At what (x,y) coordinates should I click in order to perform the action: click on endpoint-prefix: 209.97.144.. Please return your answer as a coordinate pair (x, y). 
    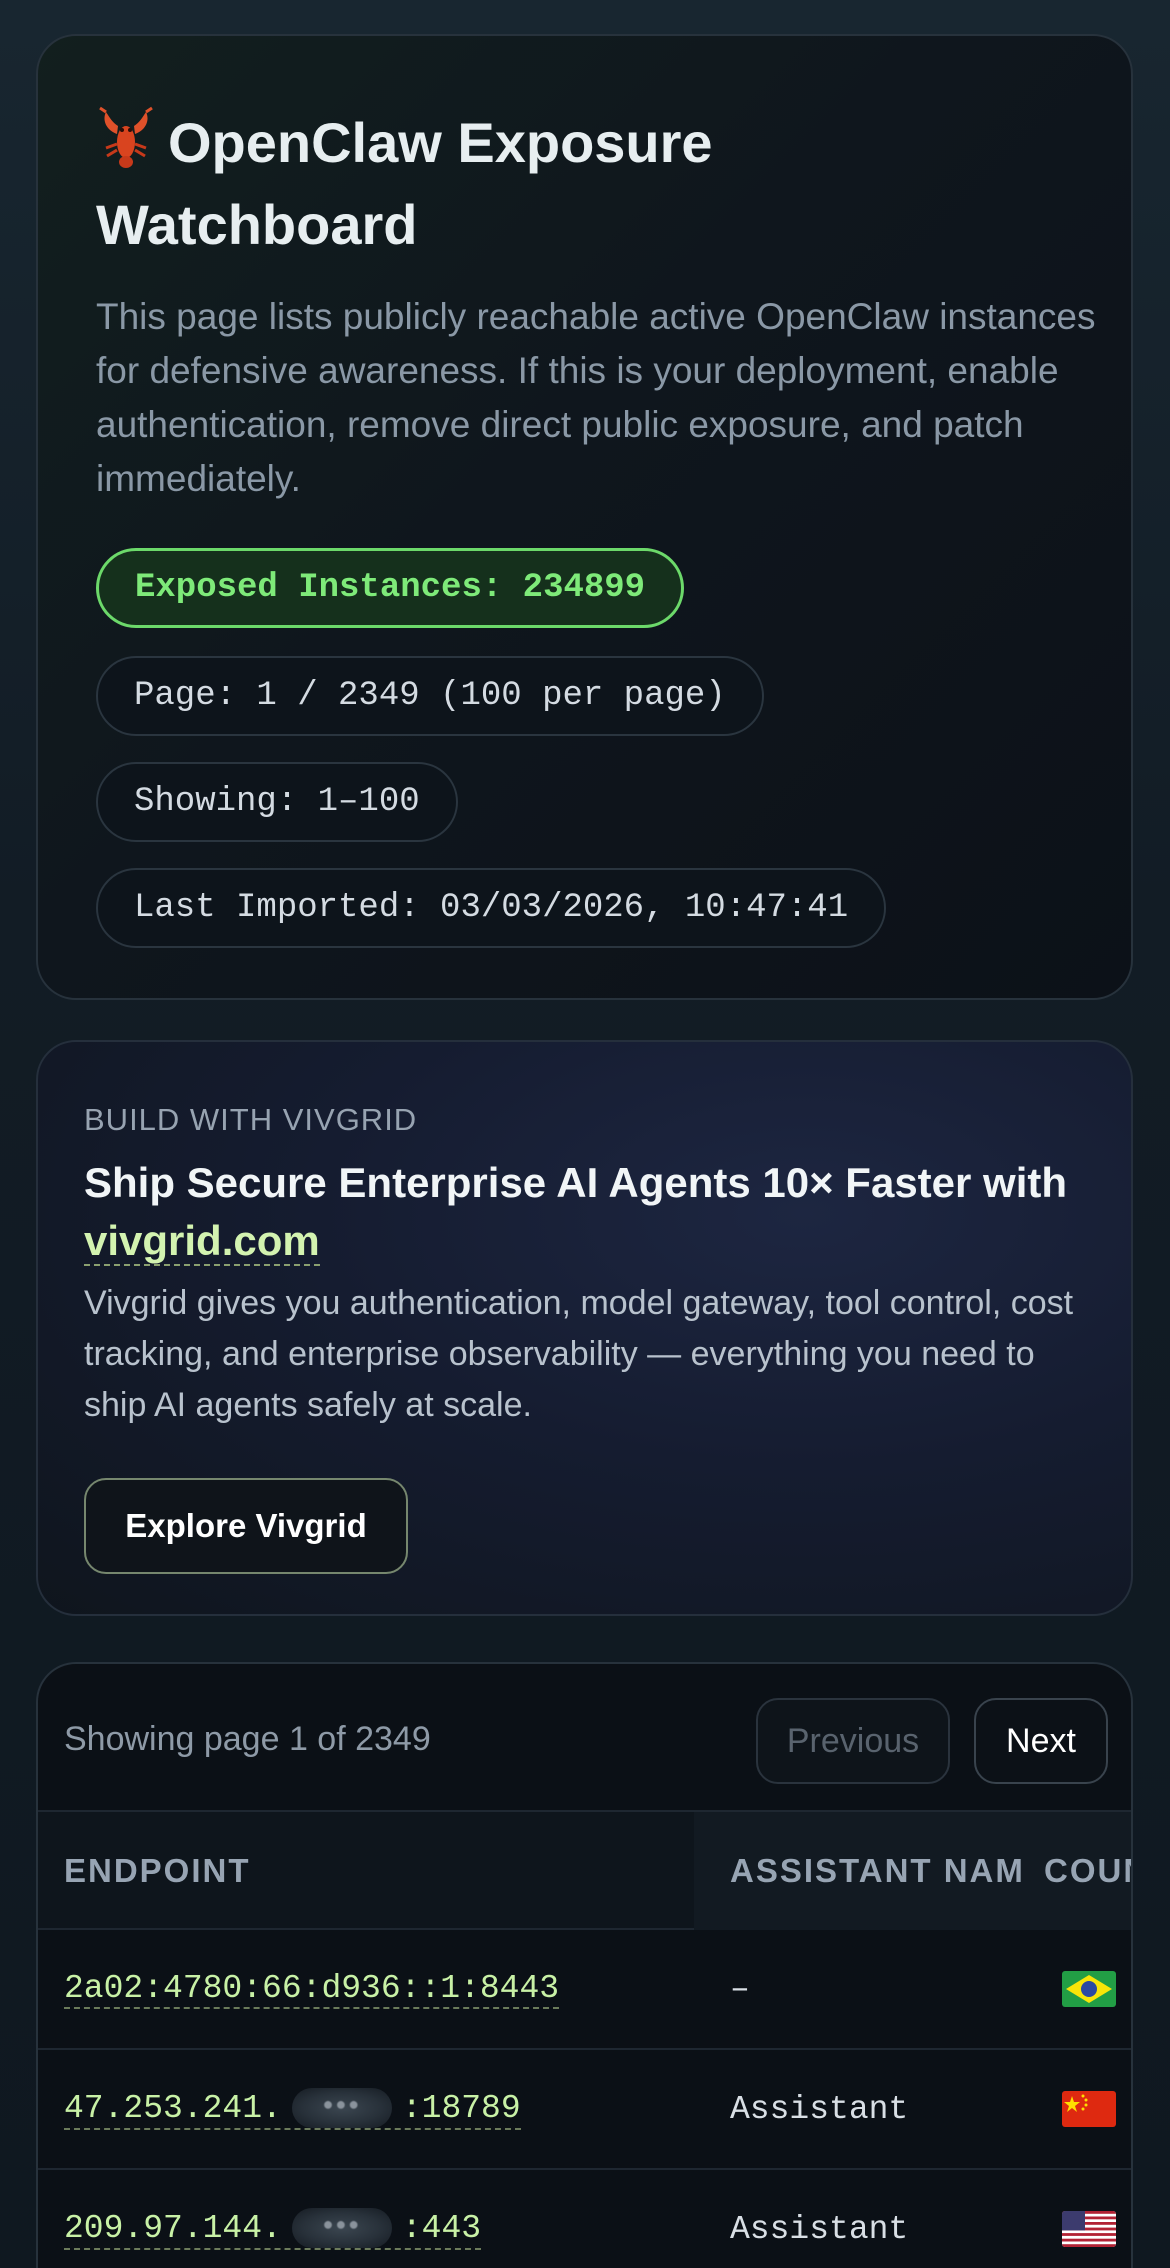
    Looking at the image, I should click on (173, 2228).